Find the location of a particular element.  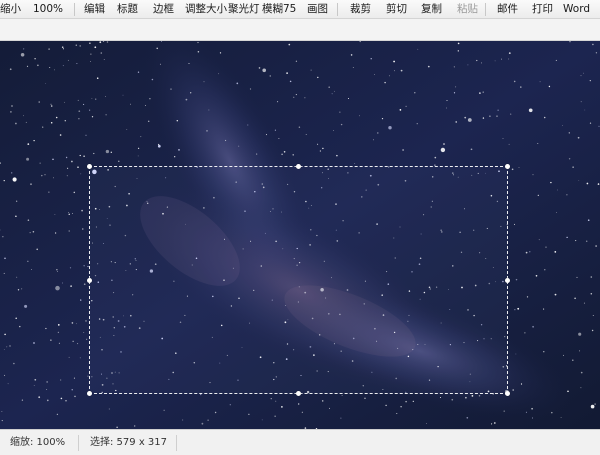

draw-button: 画图 is located at coordinates (317, 9).